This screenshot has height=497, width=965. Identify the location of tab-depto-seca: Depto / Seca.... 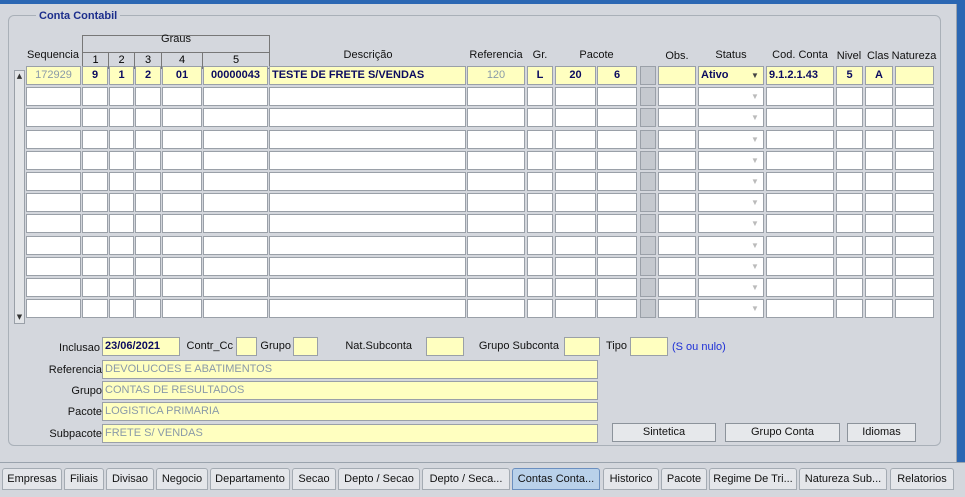
(466, 479).